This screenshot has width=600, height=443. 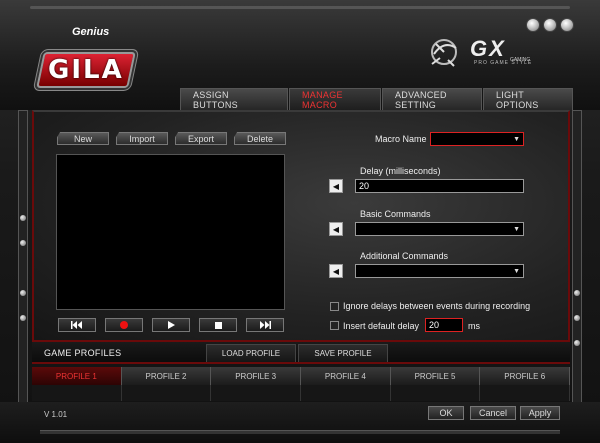 I want to click on game-profiles-title: GAME PROFILES, so click(x=83, y=353).